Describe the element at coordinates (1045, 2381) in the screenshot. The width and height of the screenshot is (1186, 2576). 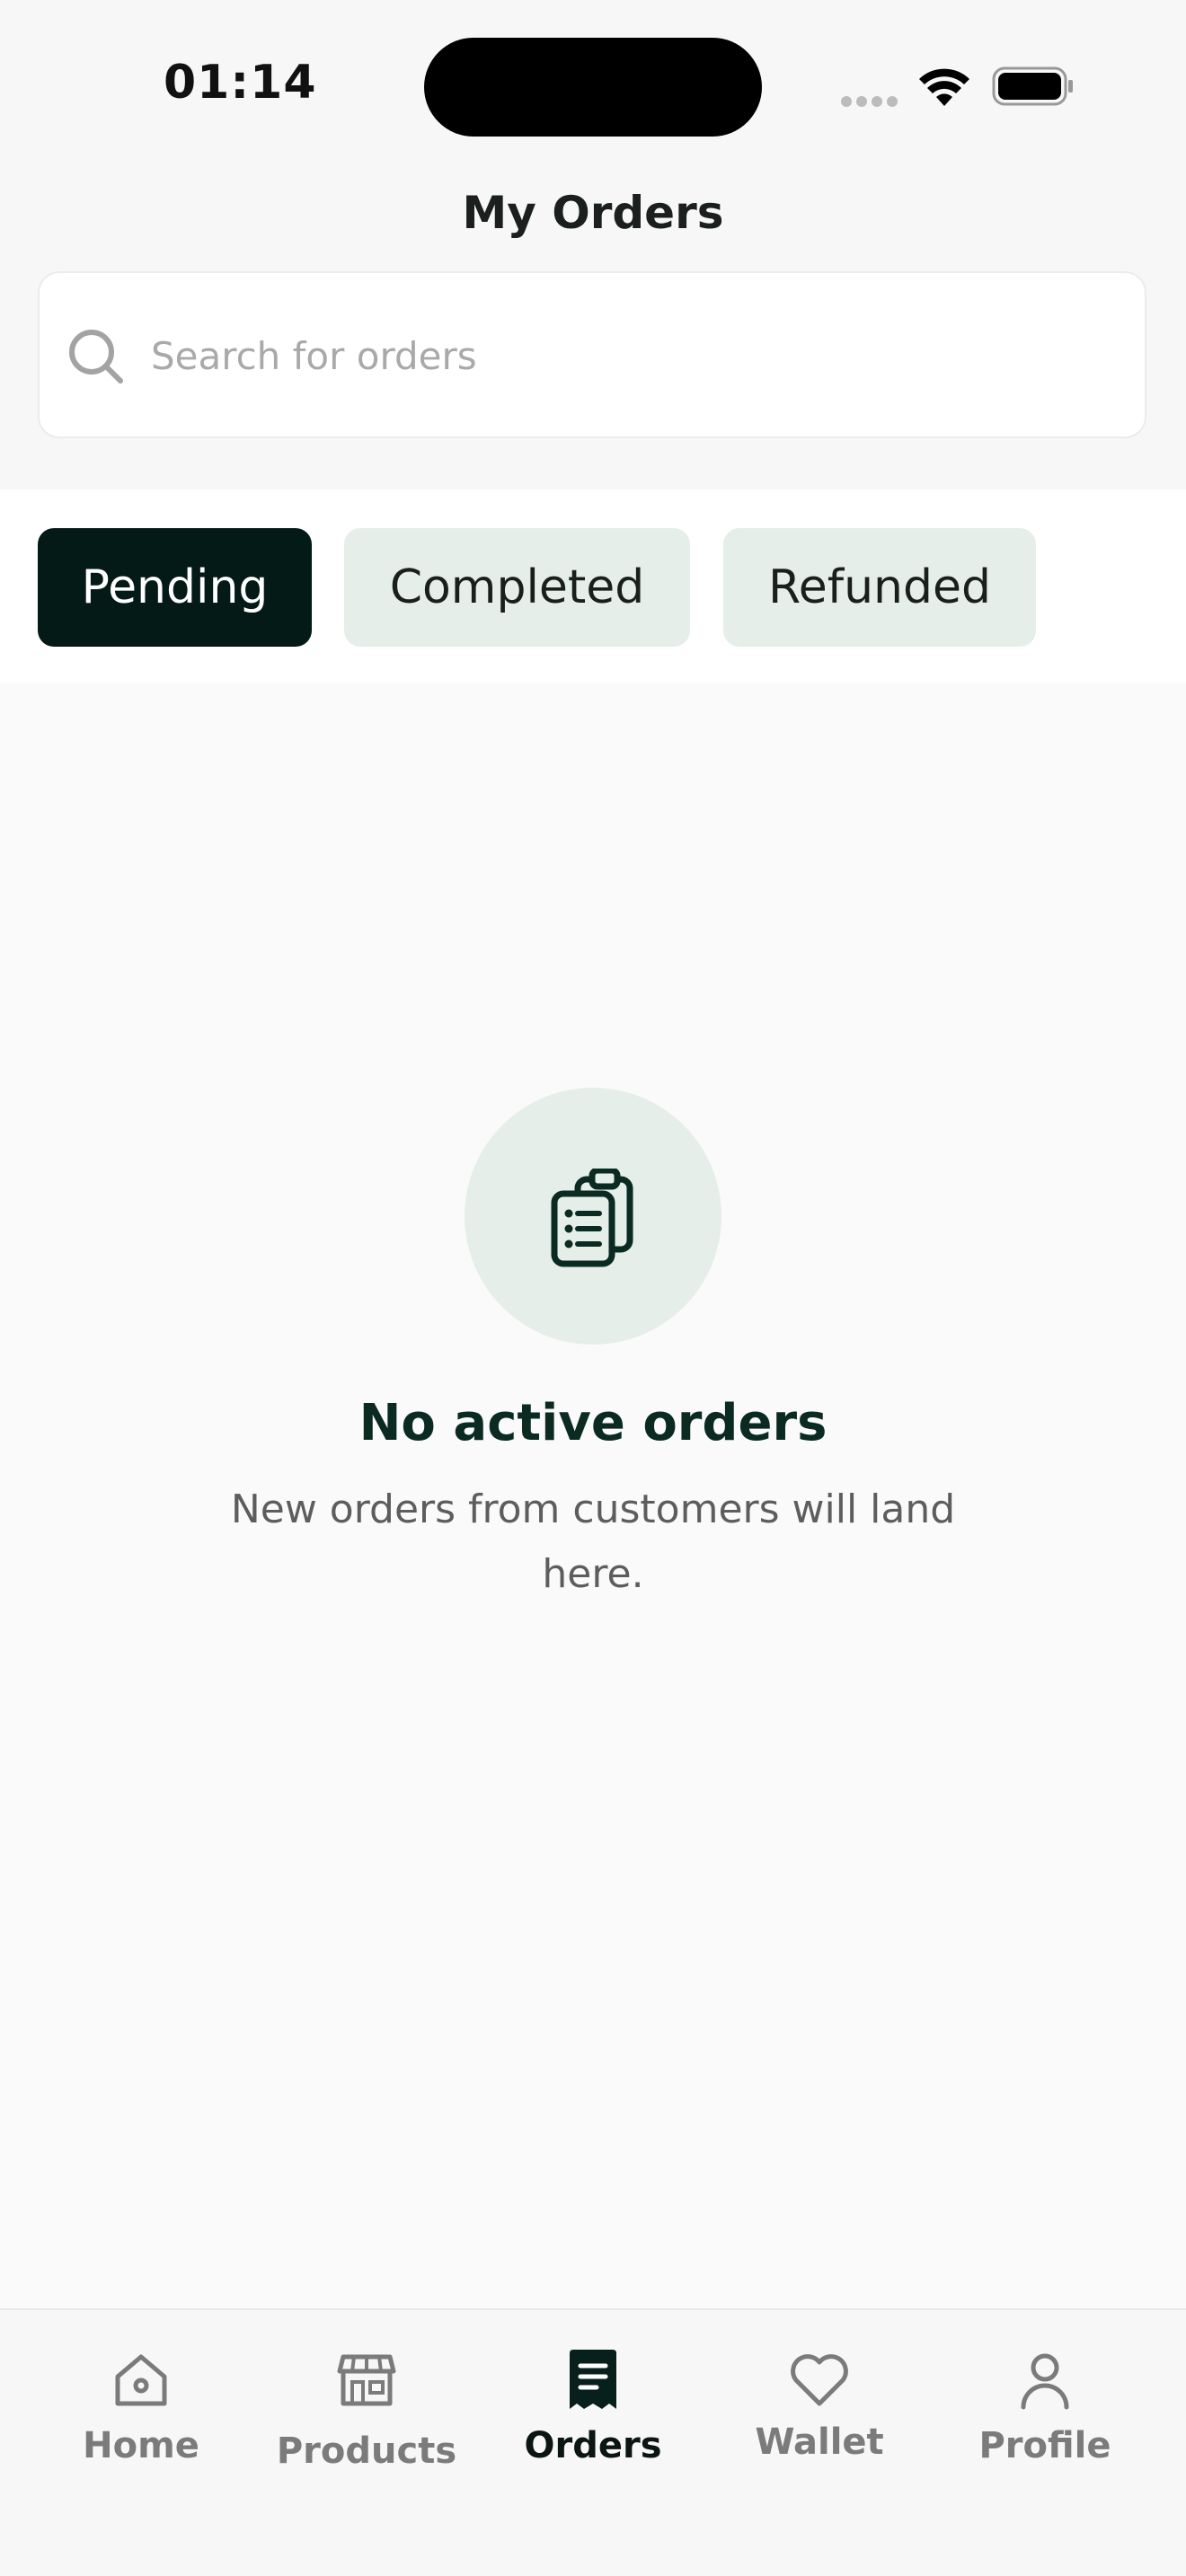
I see `user-icon` at that location.